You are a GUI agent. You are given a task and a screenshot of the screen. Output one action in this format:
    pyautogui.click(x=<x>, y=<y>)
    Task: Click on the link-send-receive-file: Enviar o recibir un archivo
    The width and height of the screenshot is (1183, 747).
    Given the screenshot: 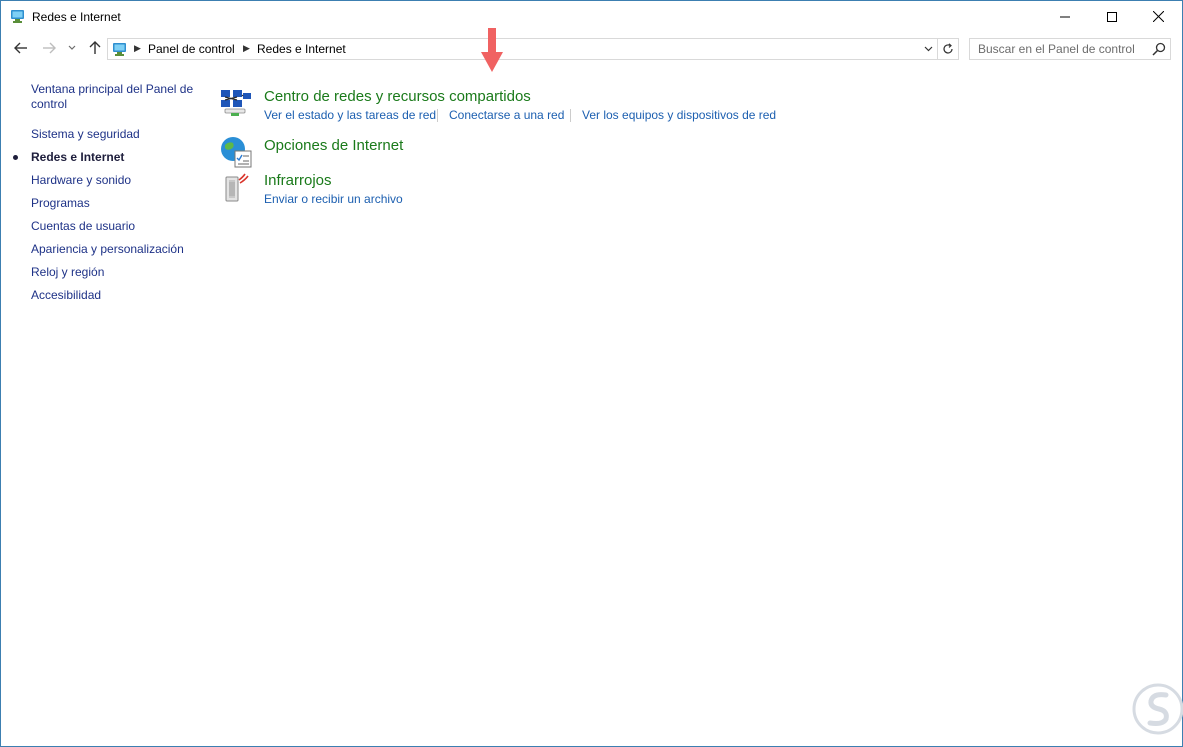 What is the action you would take?
    pyautogui.click(x=333, y=199)
    